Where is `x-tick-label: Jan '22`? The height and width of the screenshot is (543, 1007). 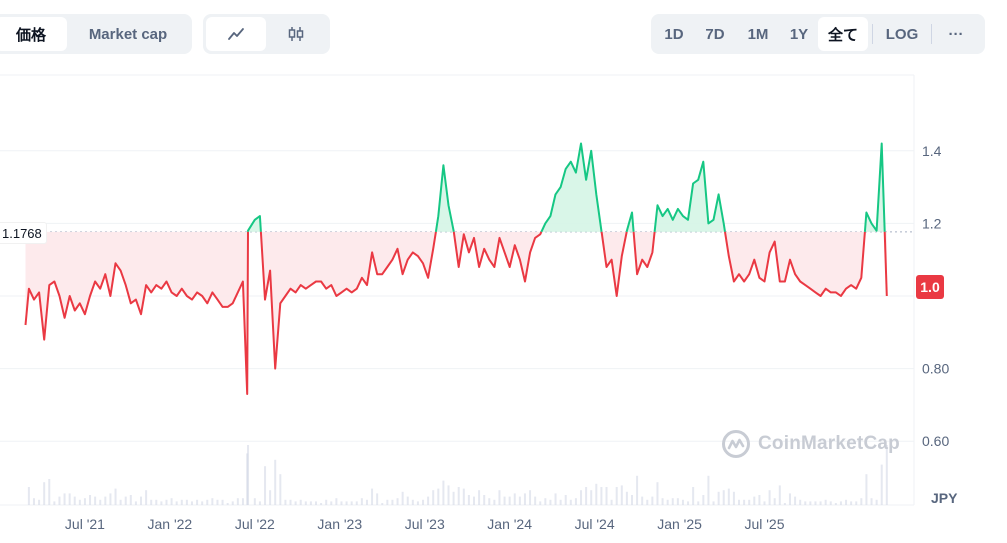 x-tick-label: Jan '22 is located at coordinates (170, 524).